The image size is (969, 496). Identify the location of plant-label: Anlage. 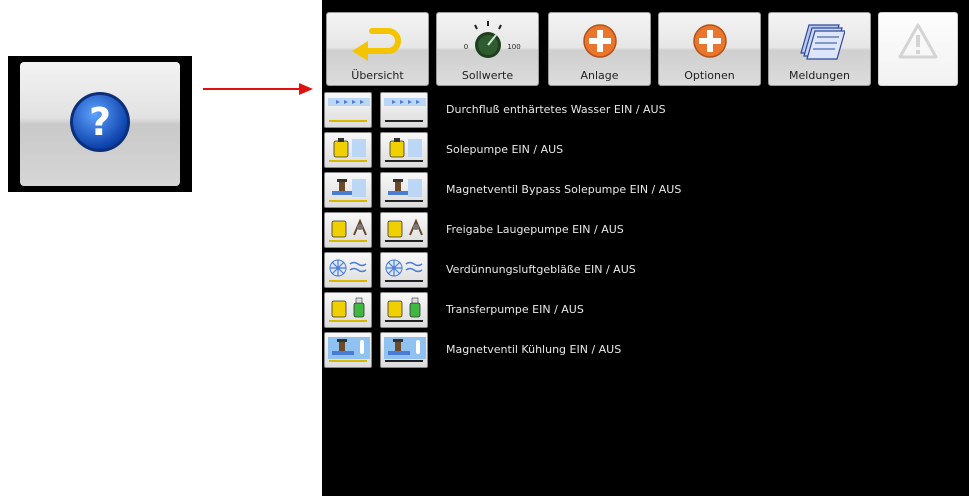
(599, 75).